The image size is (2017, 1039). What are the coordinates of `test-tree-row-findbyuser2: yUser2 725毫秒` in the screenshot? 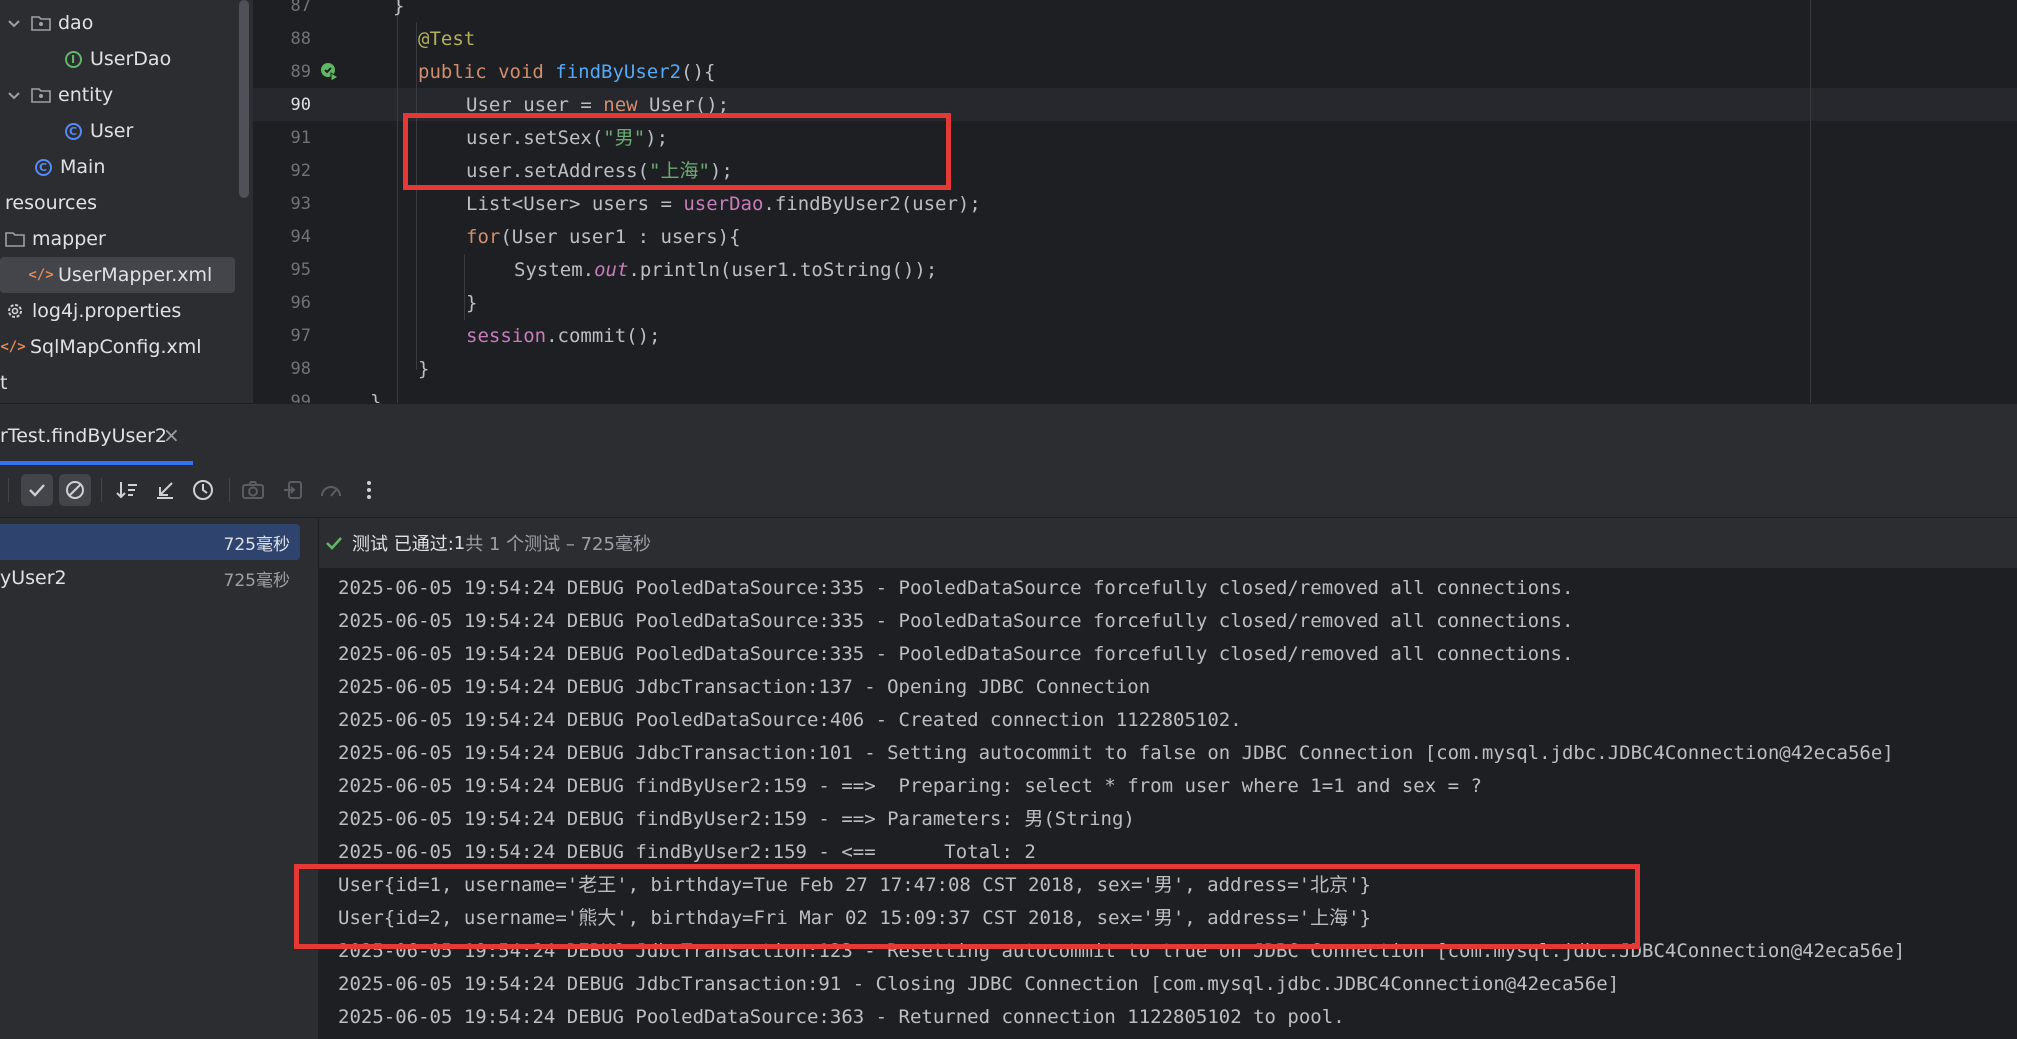 It's located at (150, 578).